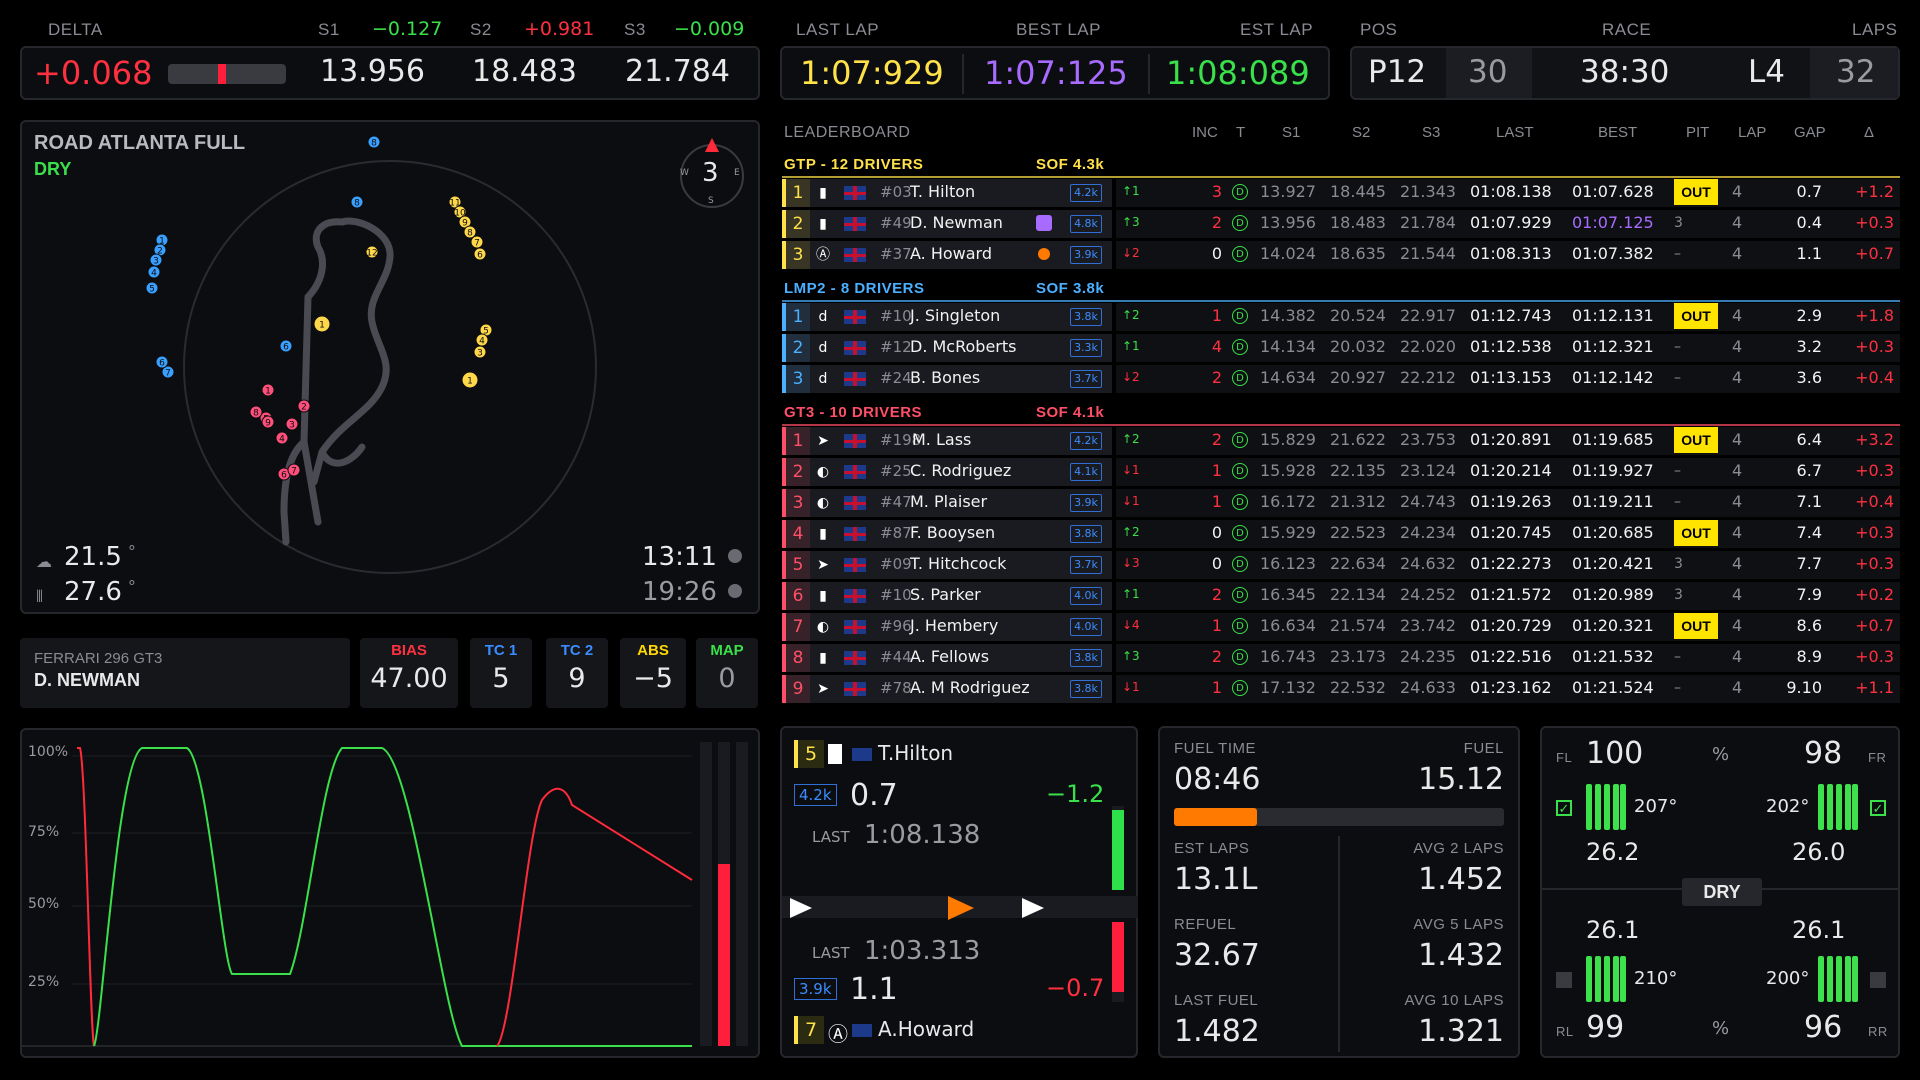 The height and width of the screenshot is (1080, 1920). What do you see at coordinates (727, 673) in the screenshot?
I see `map-setting: MAP 0` at bounding box center [727, 673].